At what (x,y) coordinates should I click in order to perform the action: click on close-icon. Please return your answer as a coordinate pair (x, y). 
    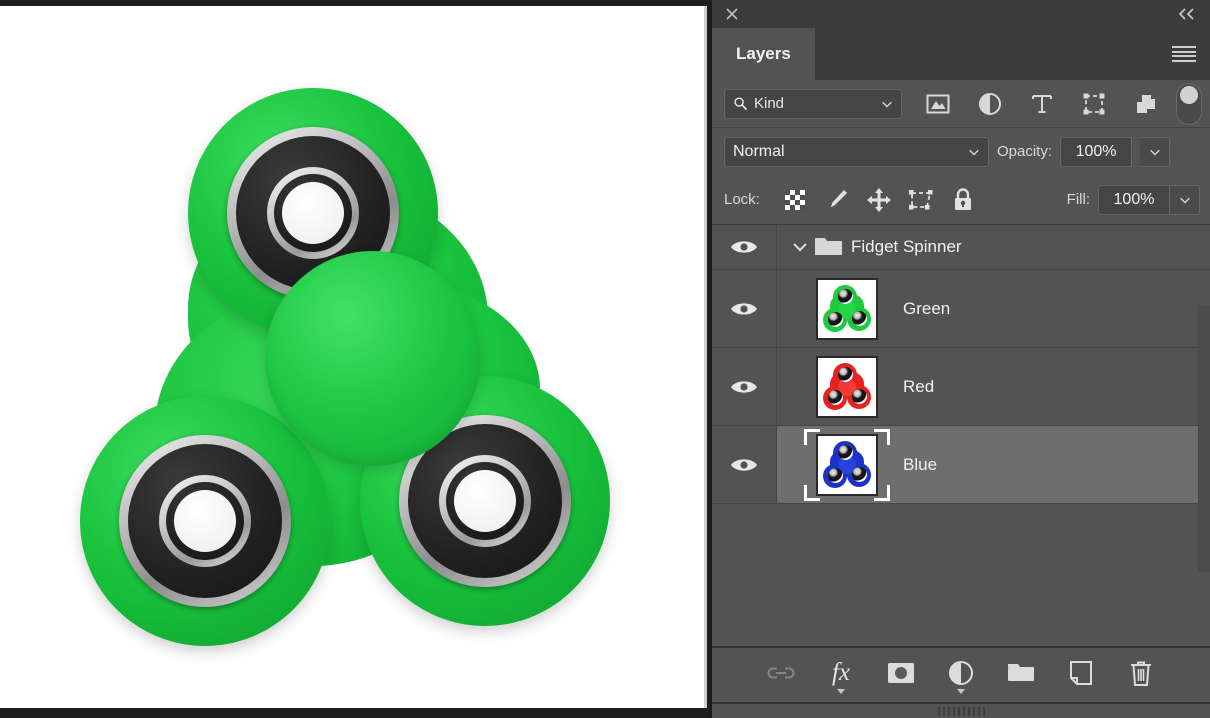
    Looking at the image, I should click on (732, 14).